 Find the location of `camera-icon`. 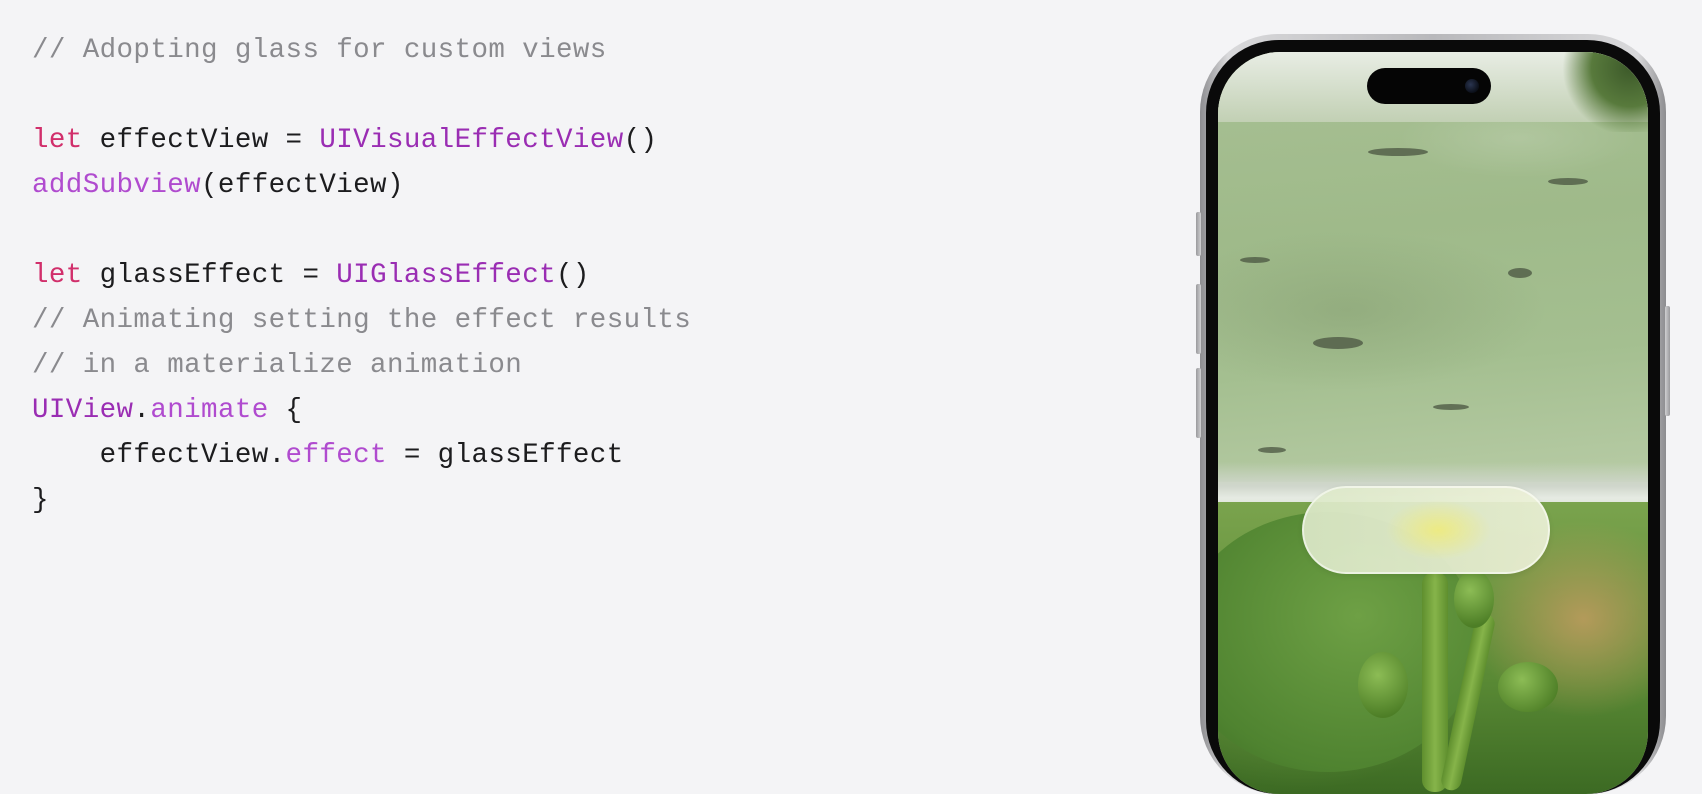

camera-icon is located at coordinates (1472, 86).